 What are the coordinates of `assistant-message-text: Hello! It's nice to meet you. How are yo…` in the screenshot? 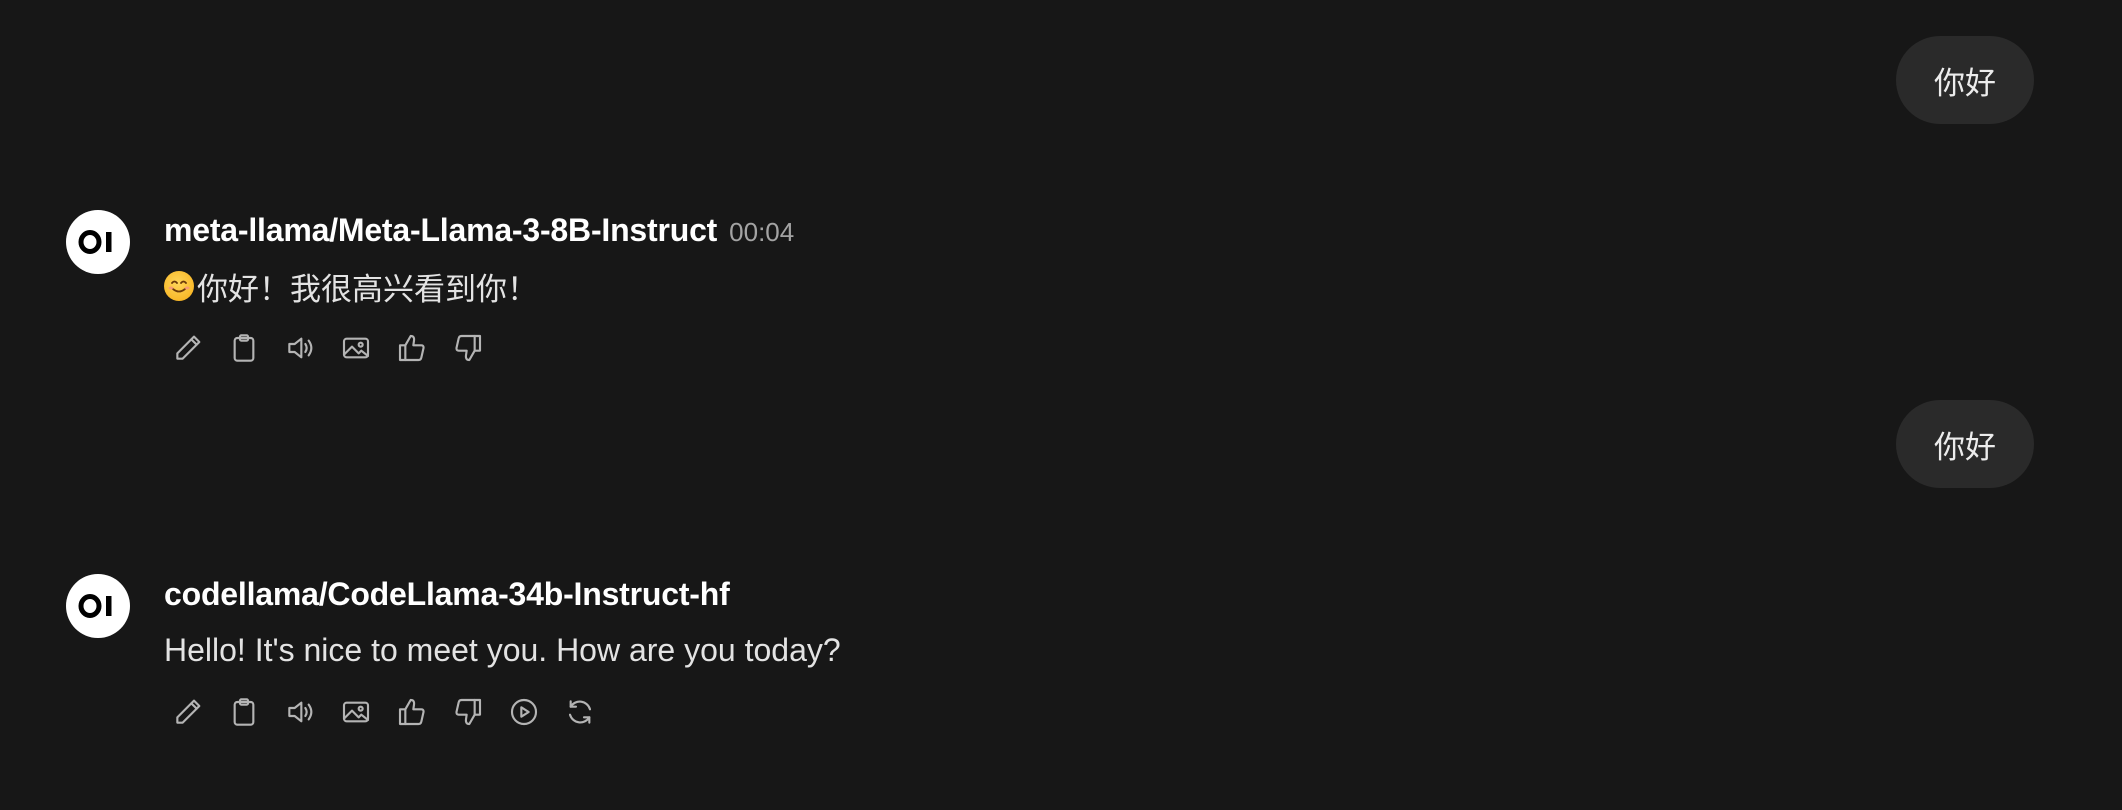 It's located at (502, 649).